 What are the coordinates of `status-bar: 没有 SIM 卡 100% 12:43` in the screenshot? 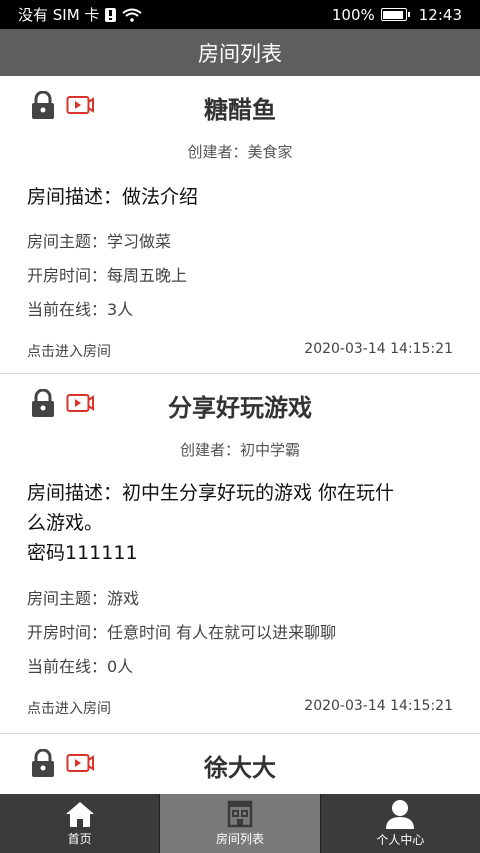 It's located at (240, 14).